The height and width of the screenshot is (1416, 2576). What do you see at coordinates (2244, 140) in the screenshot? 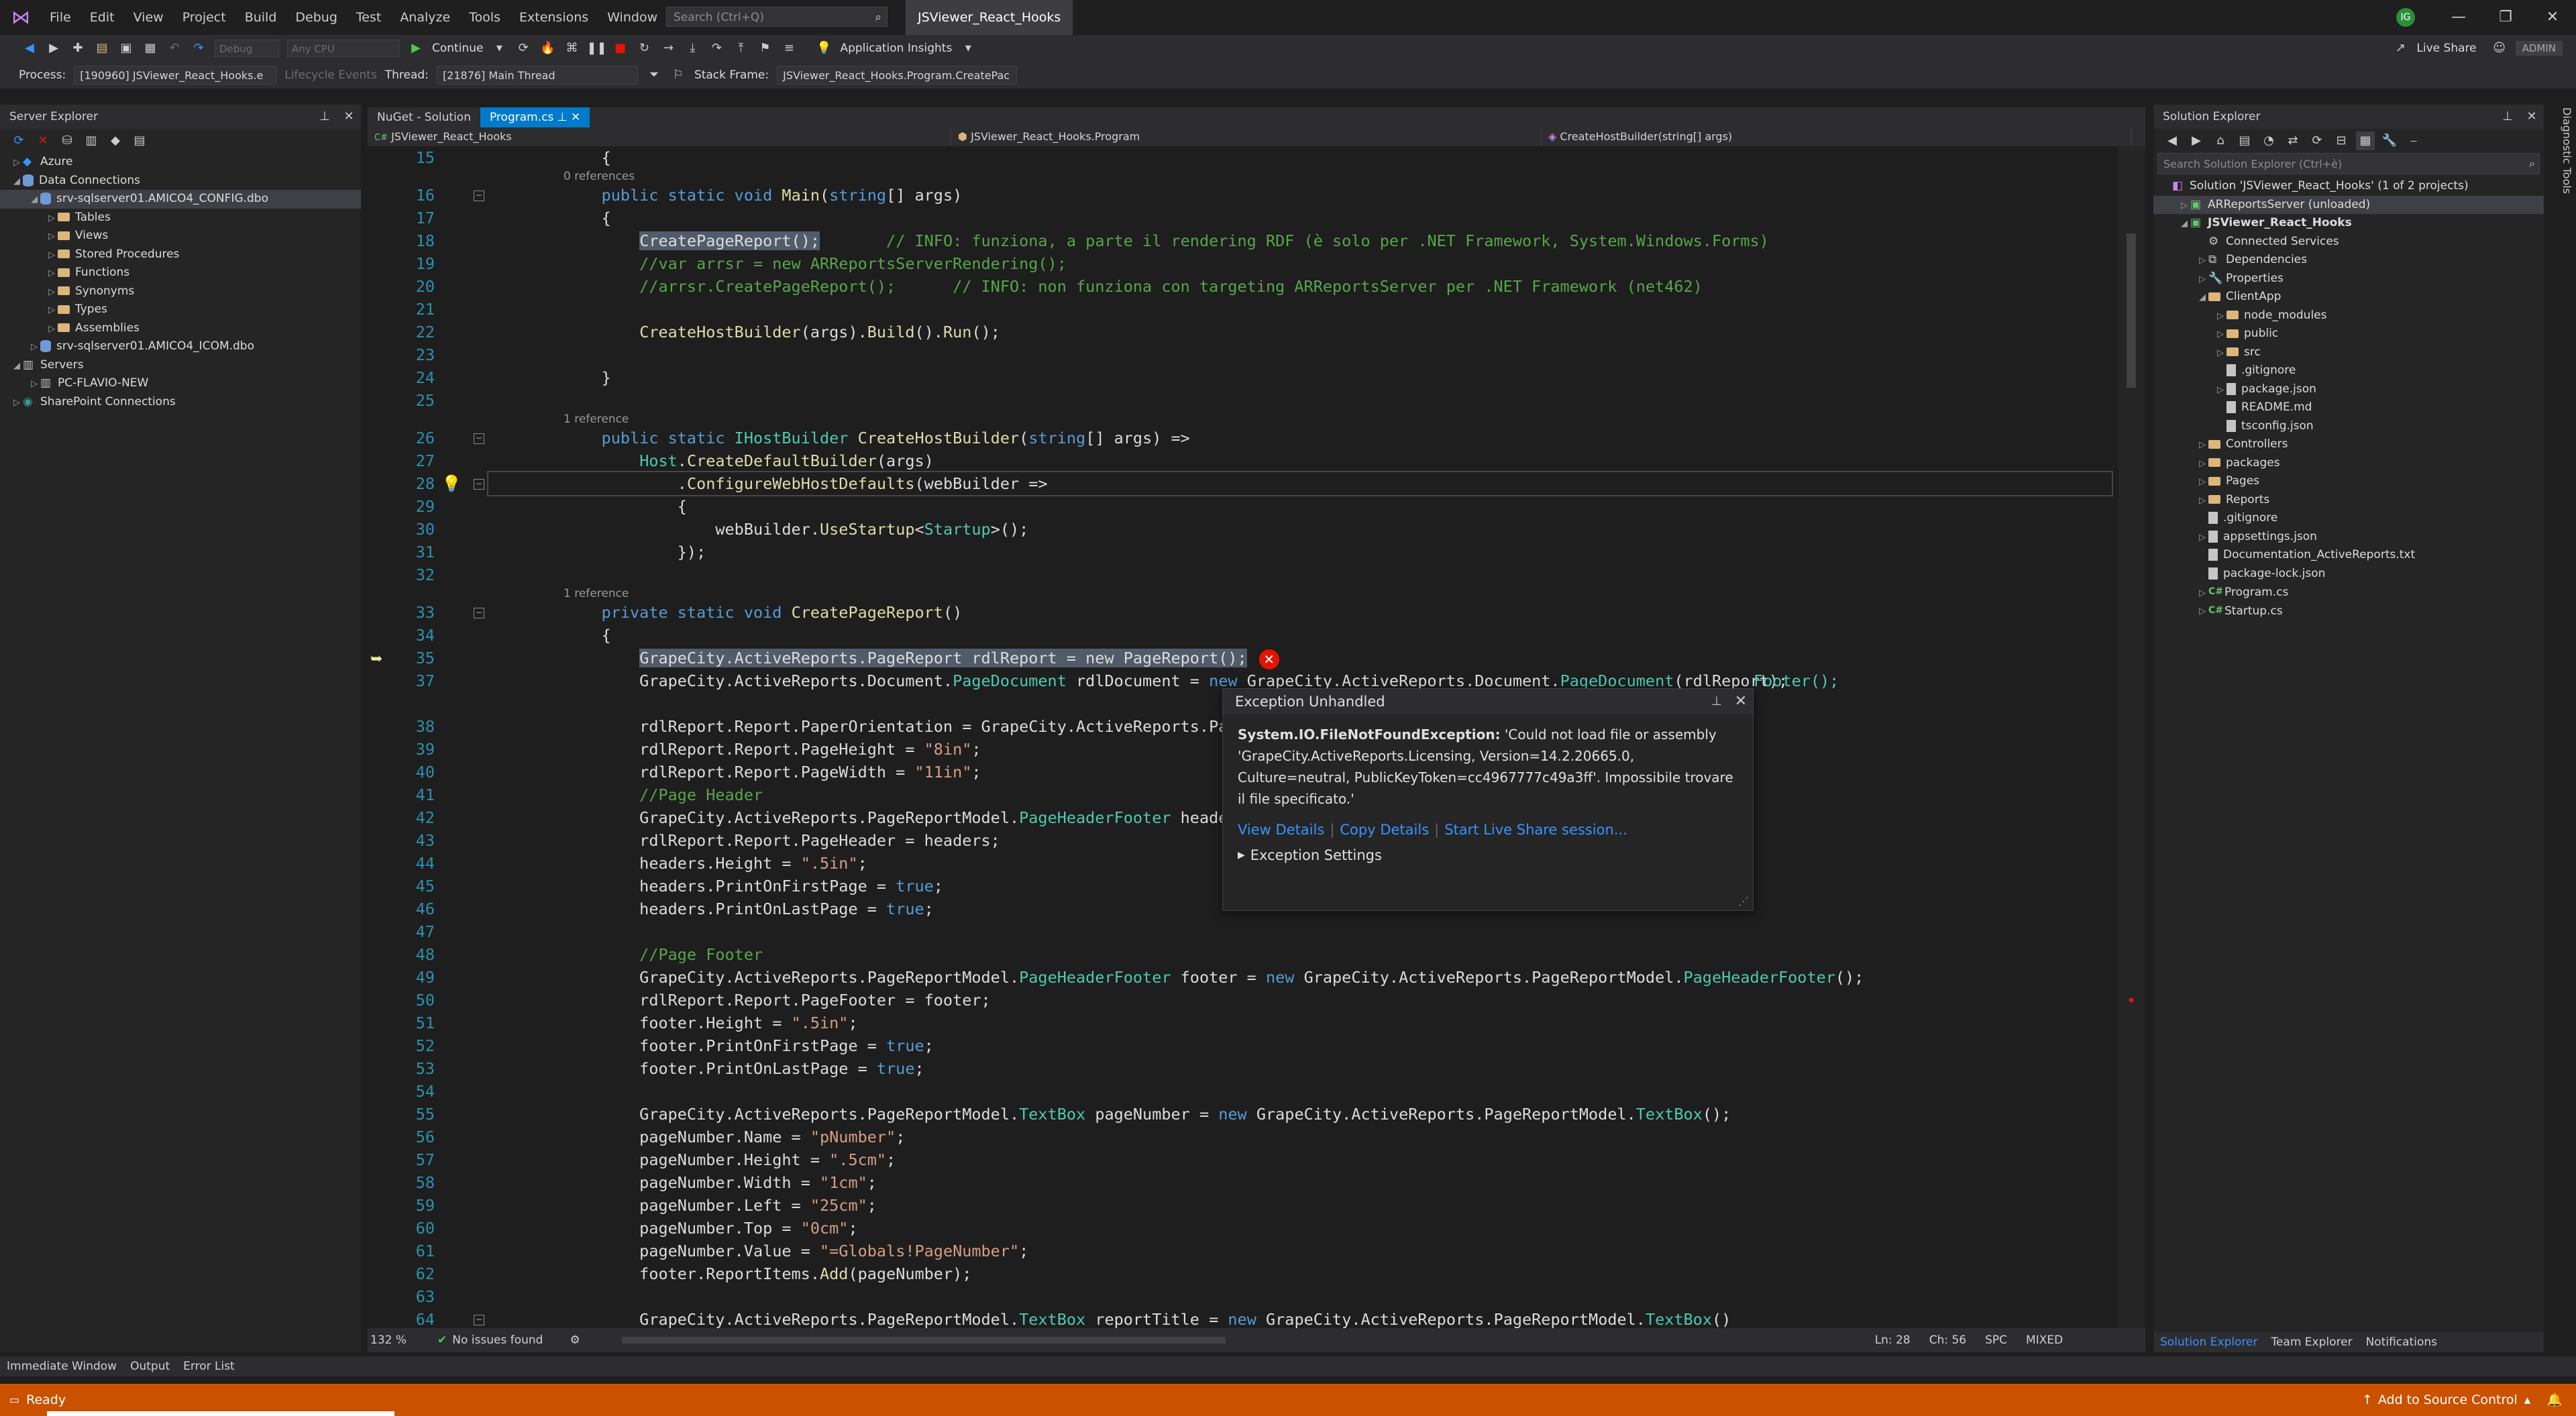
I see `switch-views-icon: ▤` at bounding box center [2244, 140].